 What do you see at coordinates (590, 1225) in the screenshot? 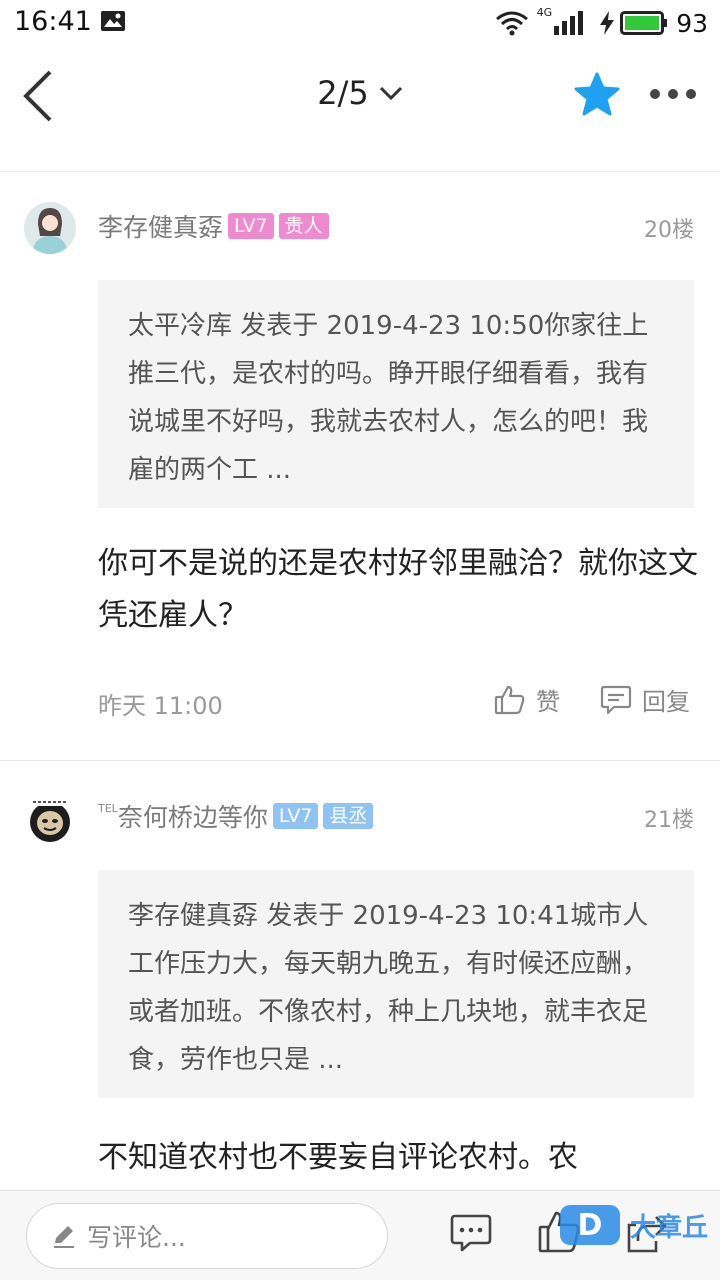
I see `watermark-logo: D` at bounding box center [590, 1225].